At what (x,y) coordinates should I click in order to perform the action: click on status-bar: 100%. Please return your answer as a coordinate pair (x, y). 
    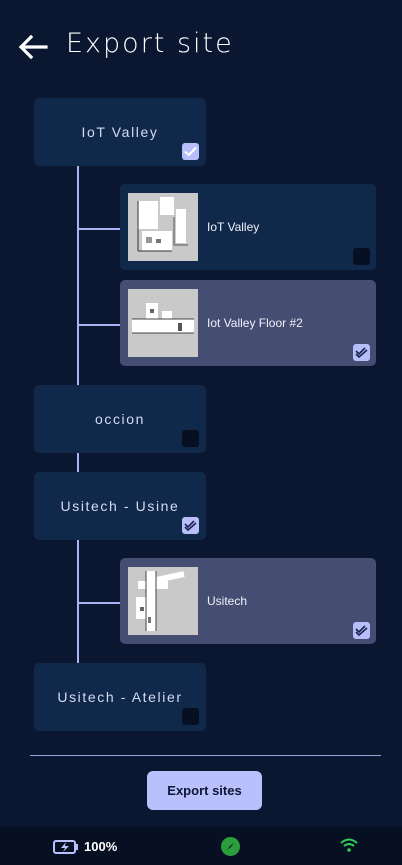
    Looking at the image, I should click on (201, 846).